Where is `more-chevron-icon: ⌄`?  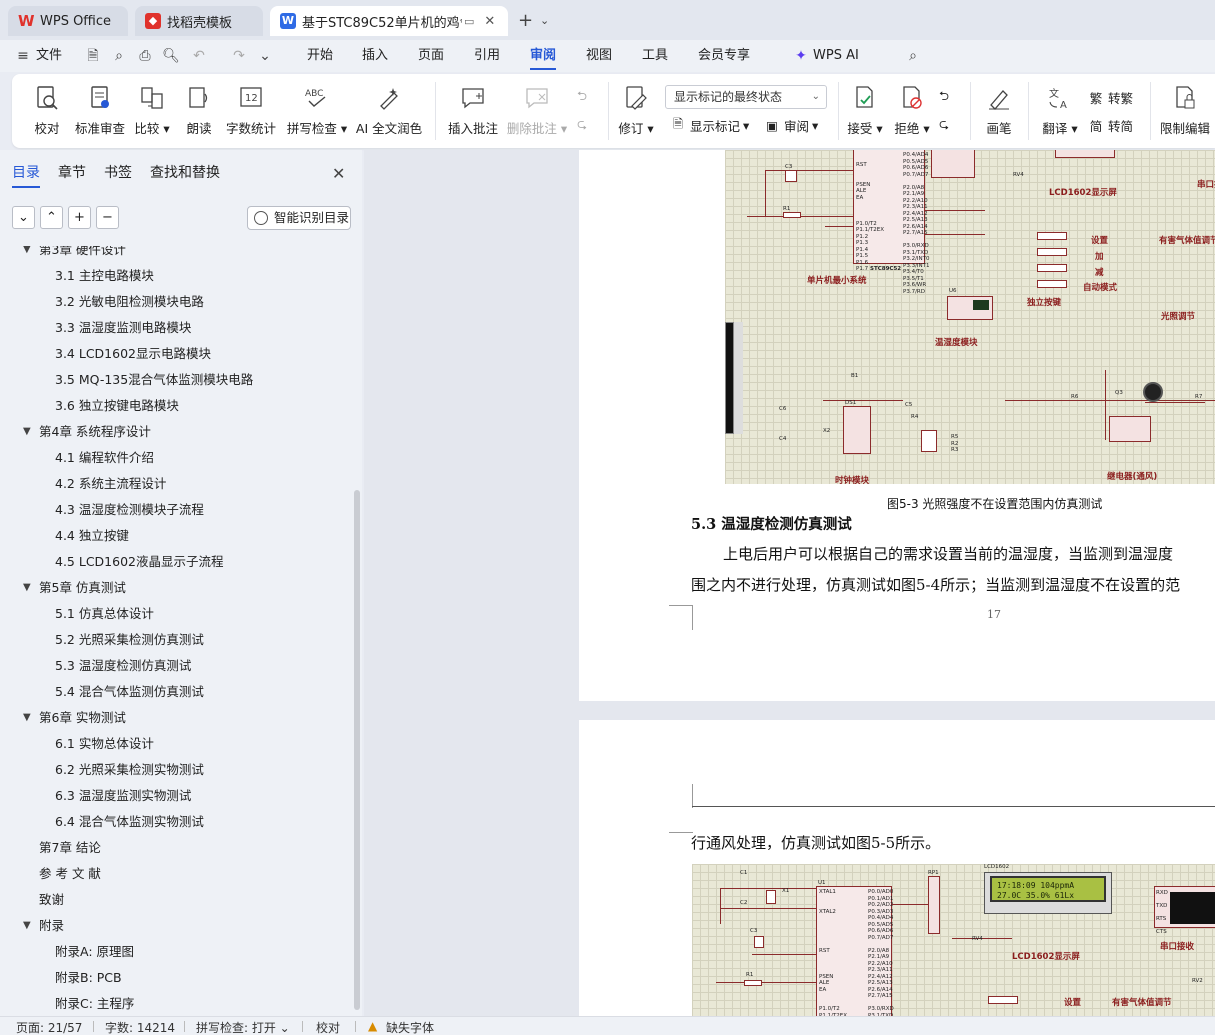 more-chevron-icon: ⌄ is located at coordinates (265, 56).